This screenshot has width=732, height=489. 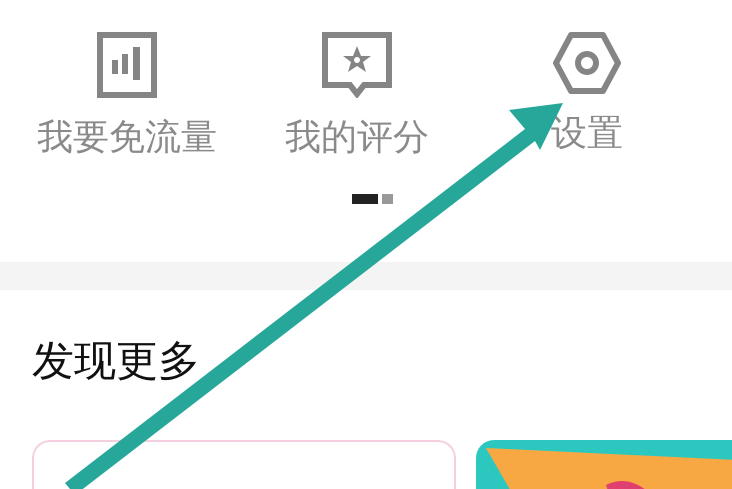 I want to click on settings-icon, so click(x=587, y=63).